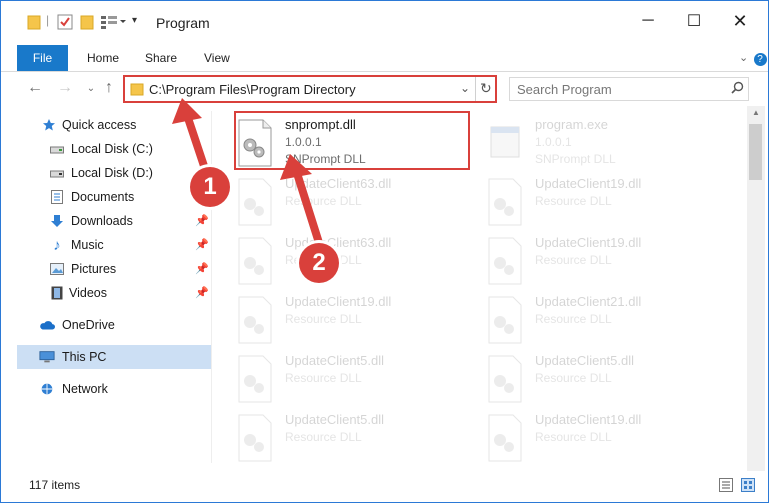 This screenshot has height=503, width=769. I want to click on scrollbar-thumb, so click(755, 152).